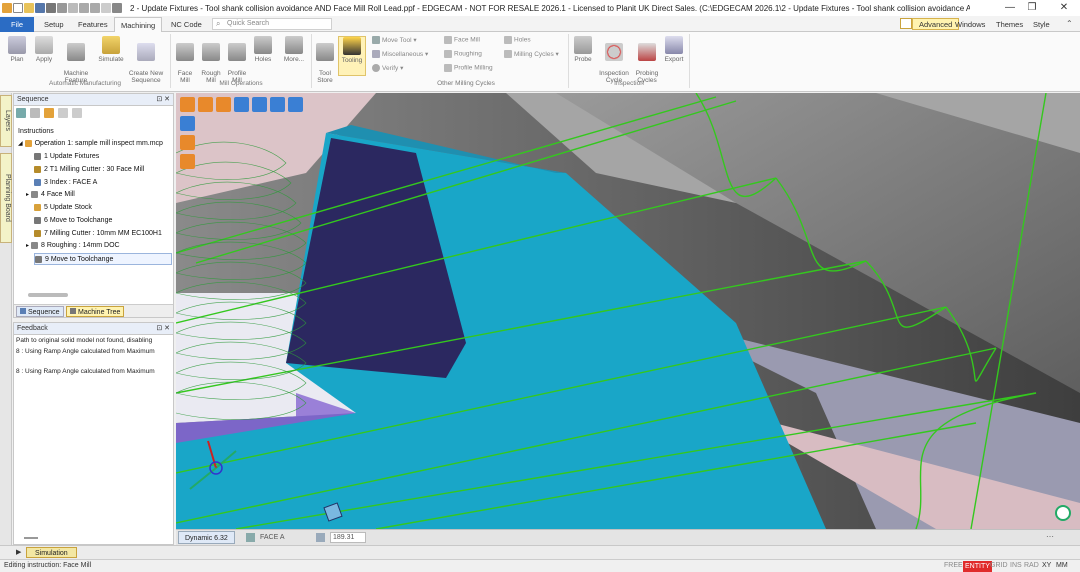  Describe the element at coordinates (40, 311) in the screenshot. I see `tab-sequence: Sequence` at that location.